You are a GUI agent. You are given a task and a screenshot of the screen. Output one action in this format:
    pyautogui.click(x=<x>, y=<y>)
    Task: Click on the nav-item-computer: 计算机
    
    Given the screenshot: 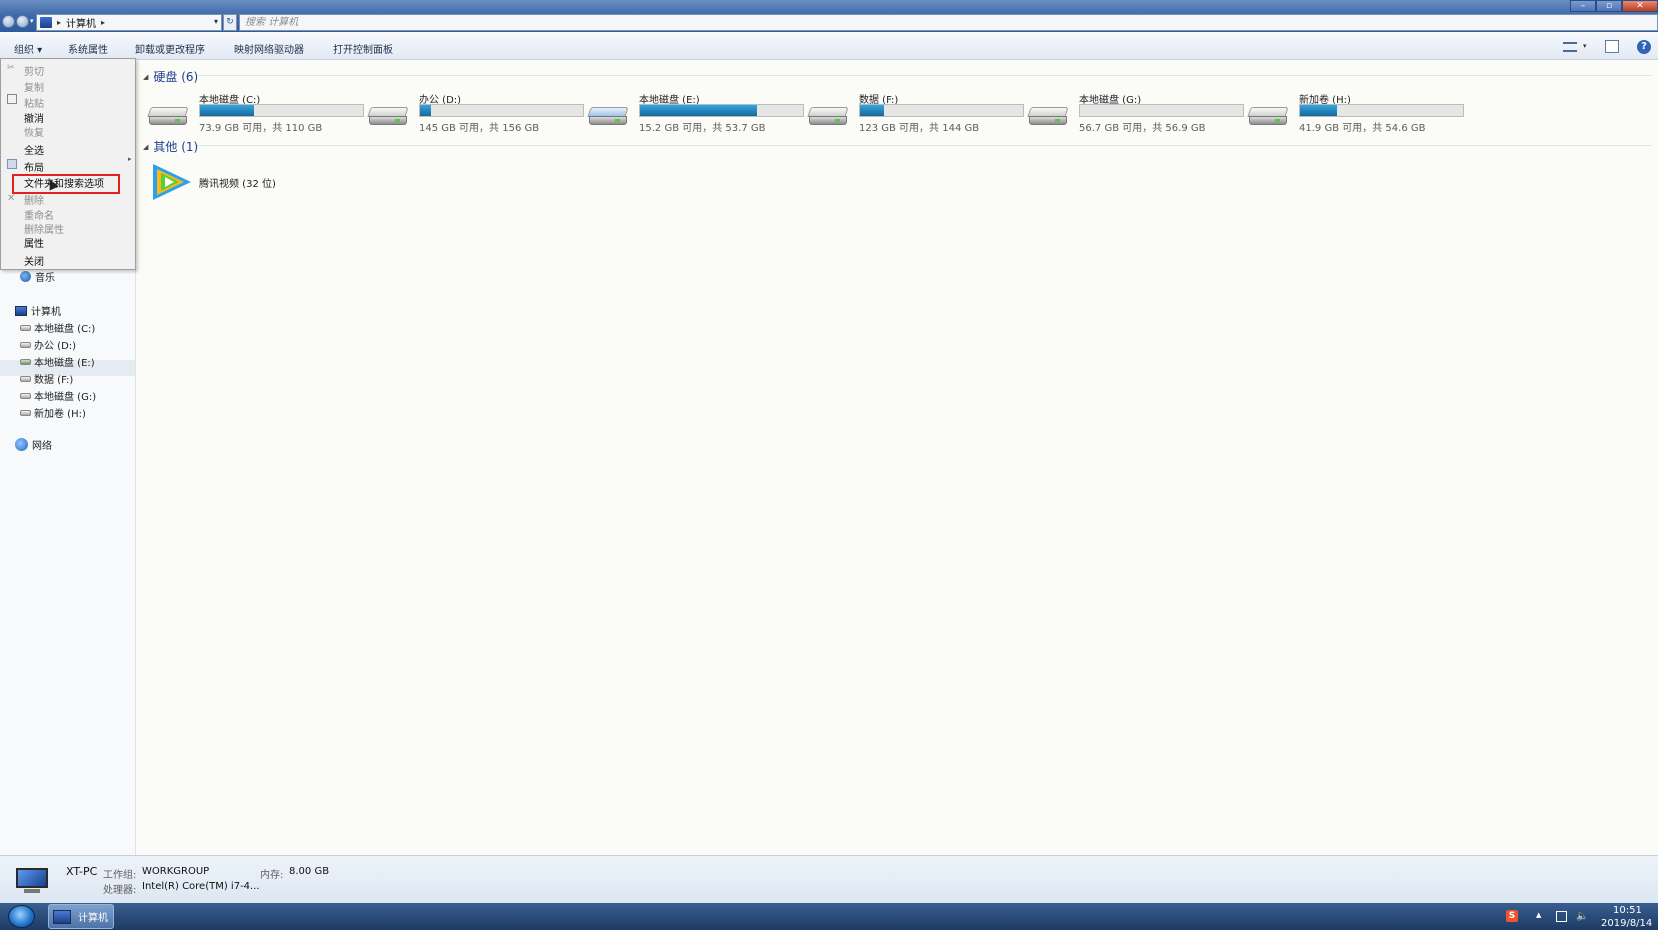 What is the action you would take?
    pyautogui.click(x=38, y=310)
    